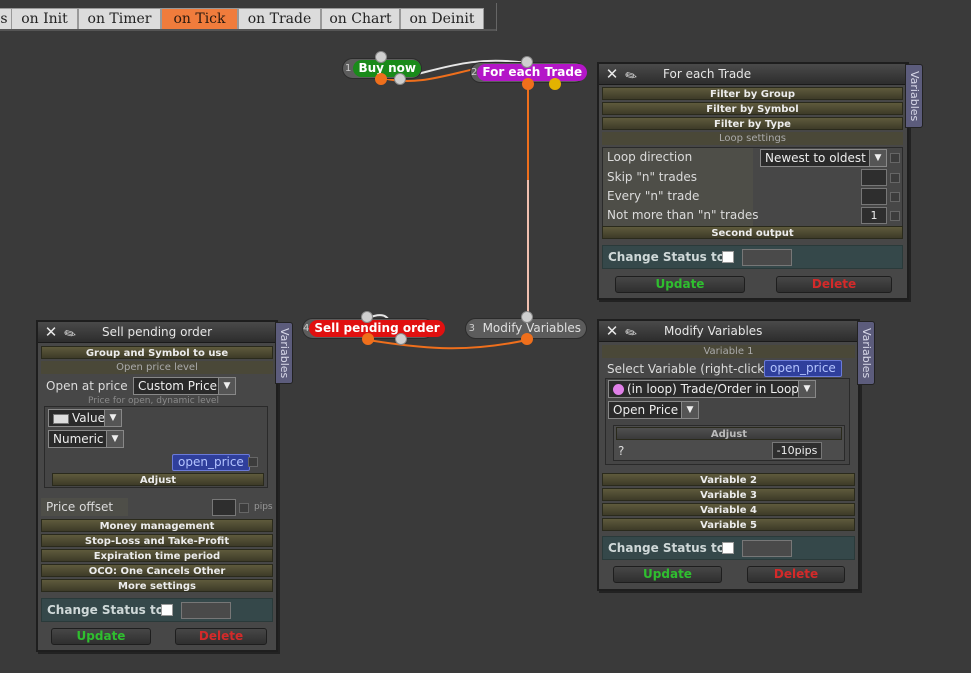 The image size is (971, 673). I want to click on open-at-price-select: Custom Price ▼, so click(184, 386).